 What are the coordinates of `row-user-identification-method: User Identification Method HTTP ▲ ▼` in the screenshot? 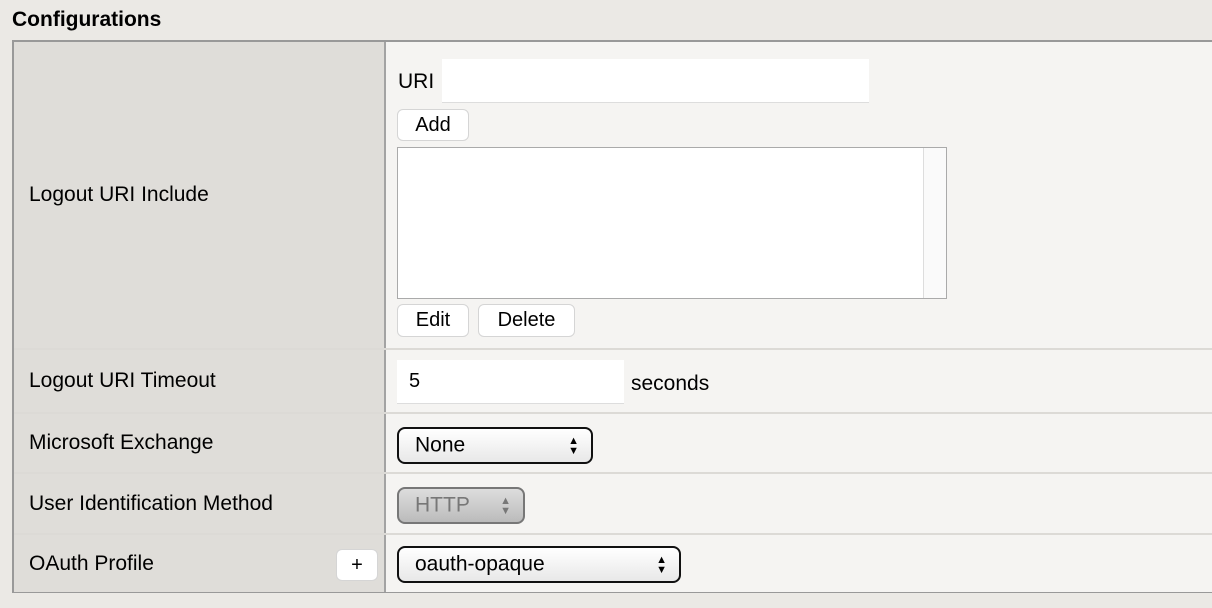 It's located at (613, 504).